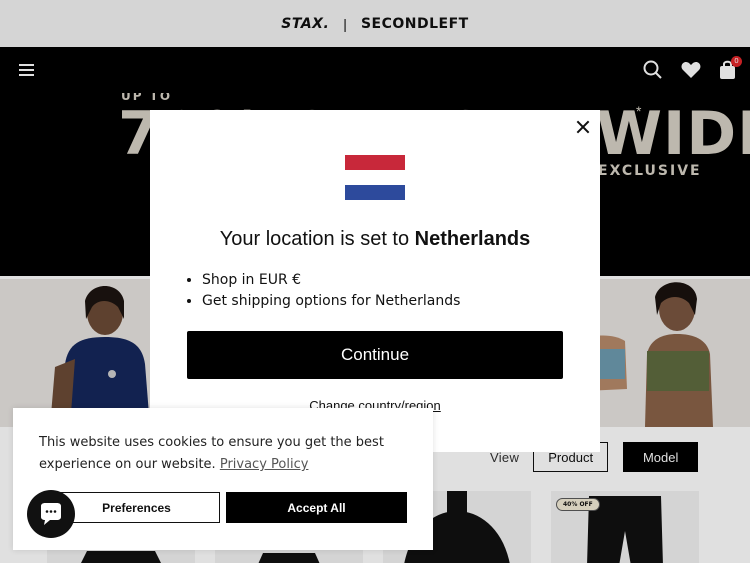 The width and height of the screenshot is (750, 563). What do you see at coordinates (51, 514) in the screenshot?
I see `chat-icon` at bounding box center [51, 514].